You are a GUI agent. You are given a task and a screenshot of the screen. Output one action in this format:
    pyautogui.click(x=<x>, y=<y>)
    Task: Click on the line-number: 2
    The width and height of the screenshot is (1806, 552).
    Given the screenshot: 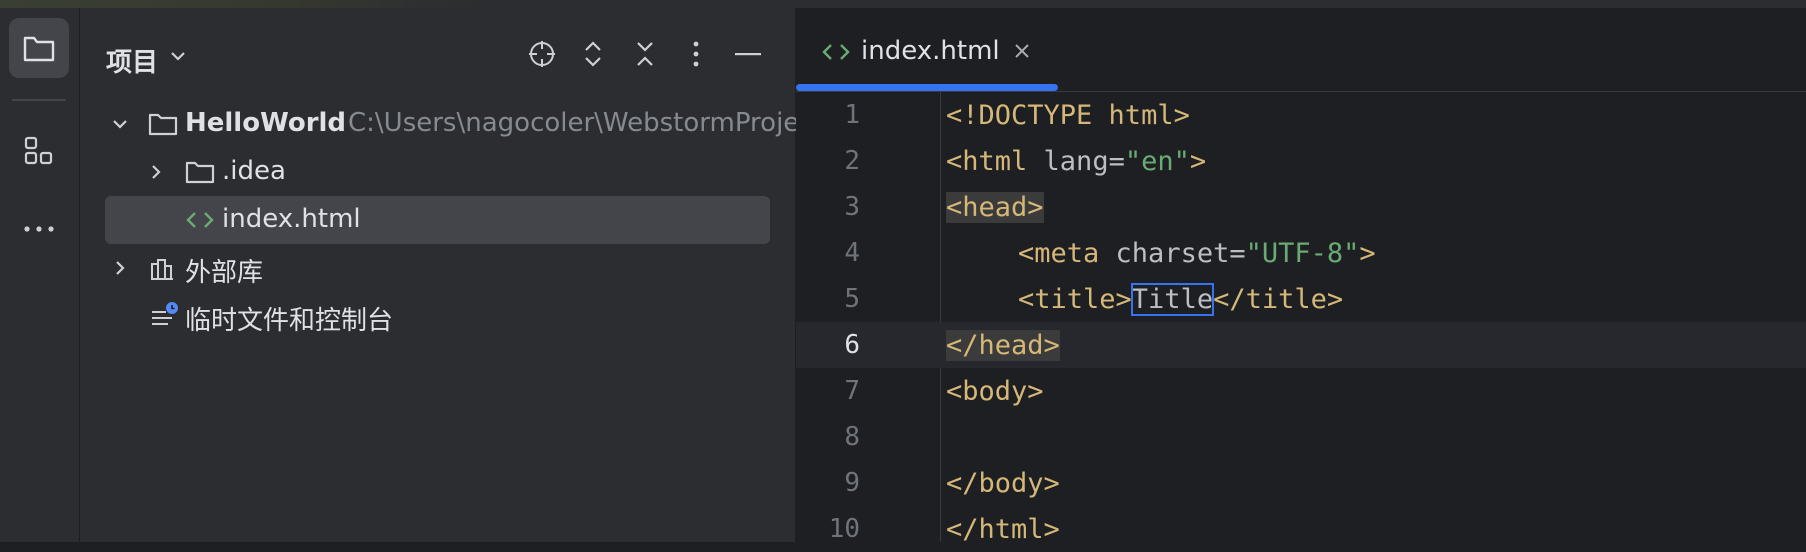 What is the action you would take?
    pyautogui.click(x=852, y=161)
    